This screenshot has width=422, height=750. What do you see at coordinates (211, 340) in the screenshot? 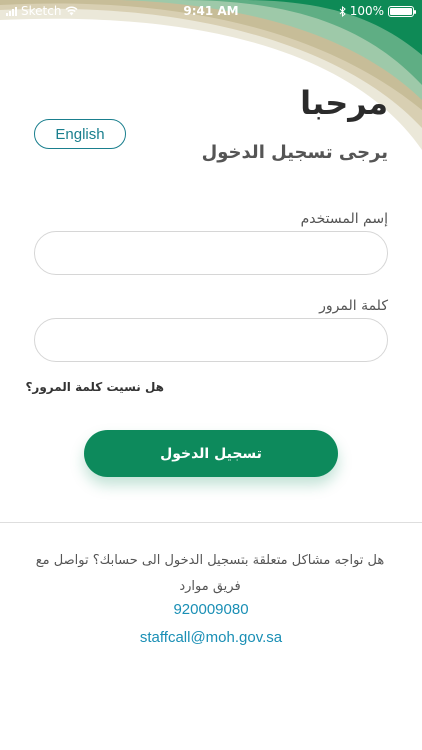
I see `password-input` at bounding box center [211, 340].